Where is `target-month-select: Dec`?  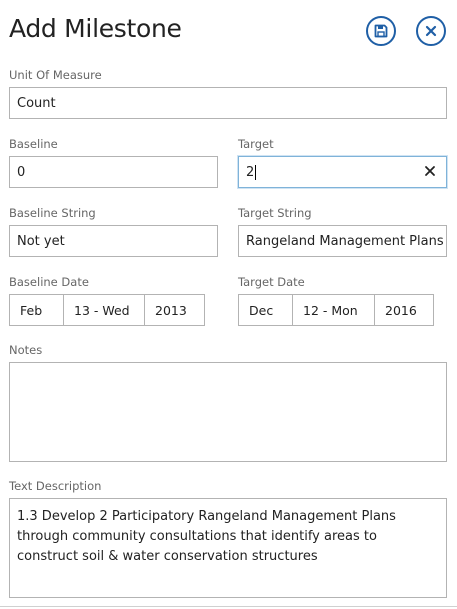
target-month-select: Dec is located at coordinates (266, 310).